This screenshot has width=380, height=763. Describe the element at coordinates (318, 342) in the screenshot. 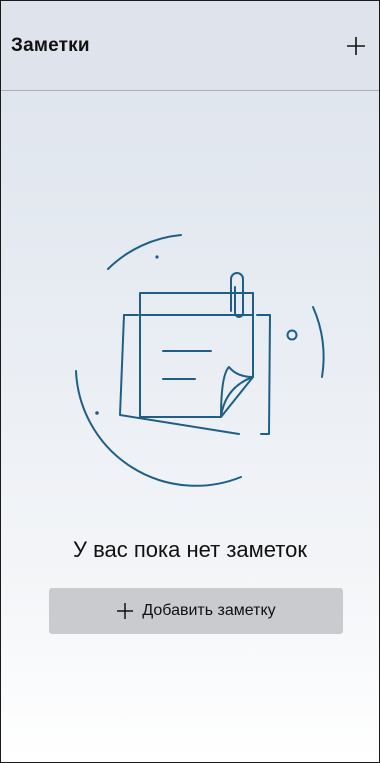

I see `decor-arc-right` at that location.